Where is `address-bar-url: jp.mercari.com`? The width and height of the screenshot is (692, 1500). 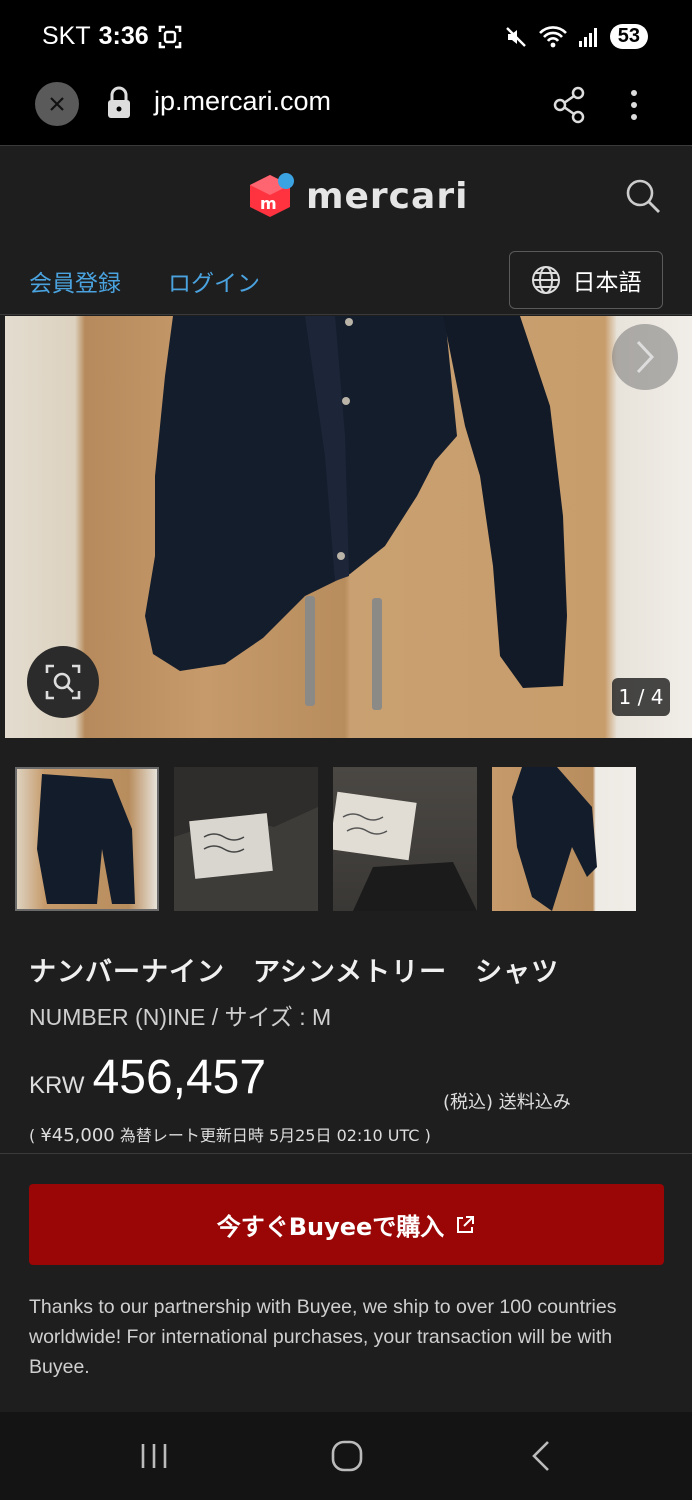
address-bar-url: jp.mercari.com is located at coordinates (242, 101).